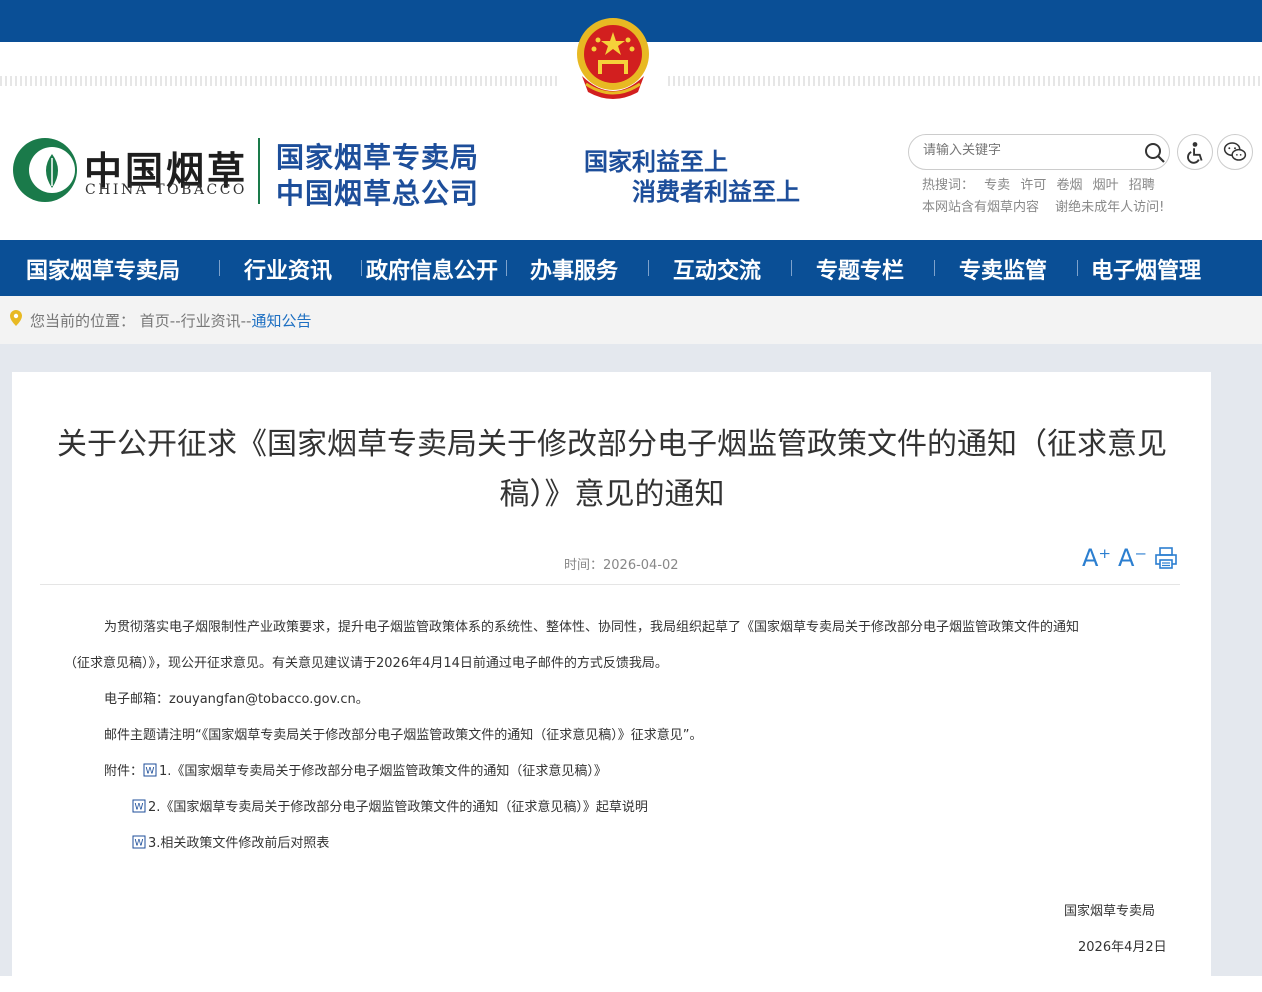 This screenshot has width=1262, height=992. Describe the element at coordinates (948, 185) in the screenshot. I see `hot-search-label: 热搜词：` at that location.